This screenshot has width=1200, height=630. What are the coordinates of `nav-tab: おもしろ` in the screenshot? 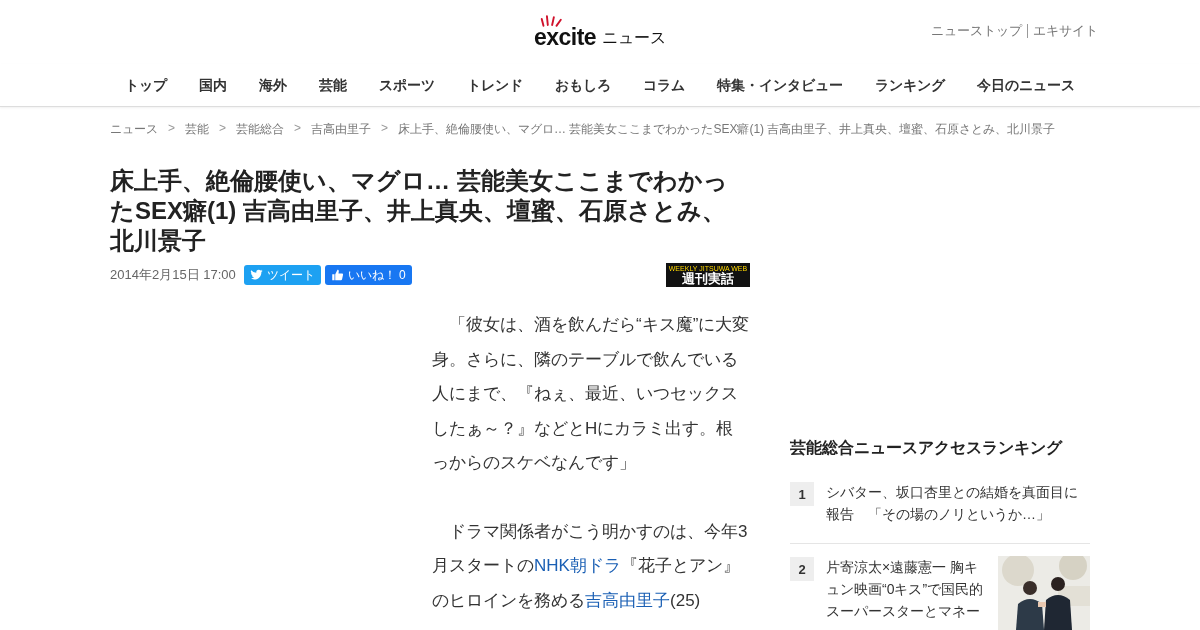 It's located at (583, 85).